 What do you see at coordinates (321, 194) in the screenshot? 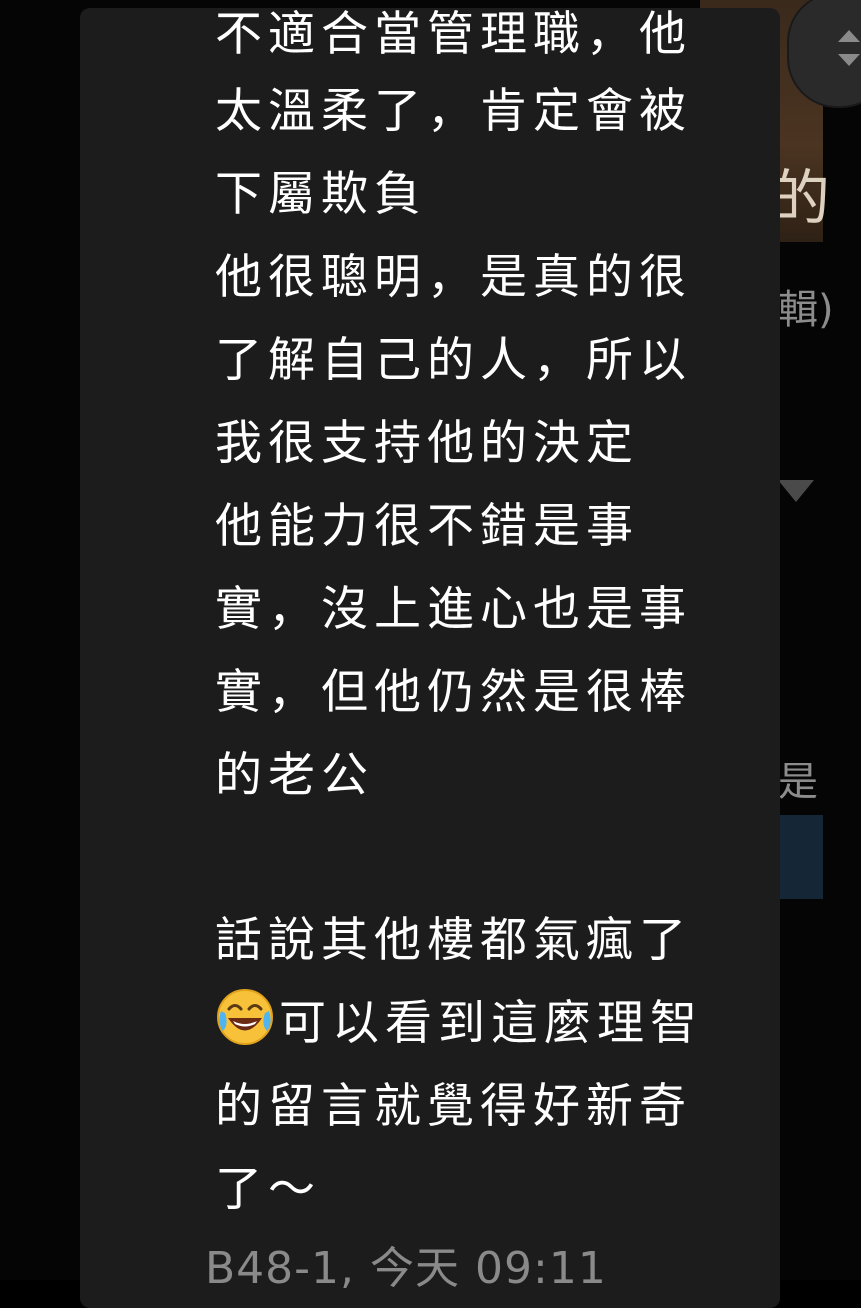
I see `comment-line: 下屬欺負` at bounding box center [321, 194].